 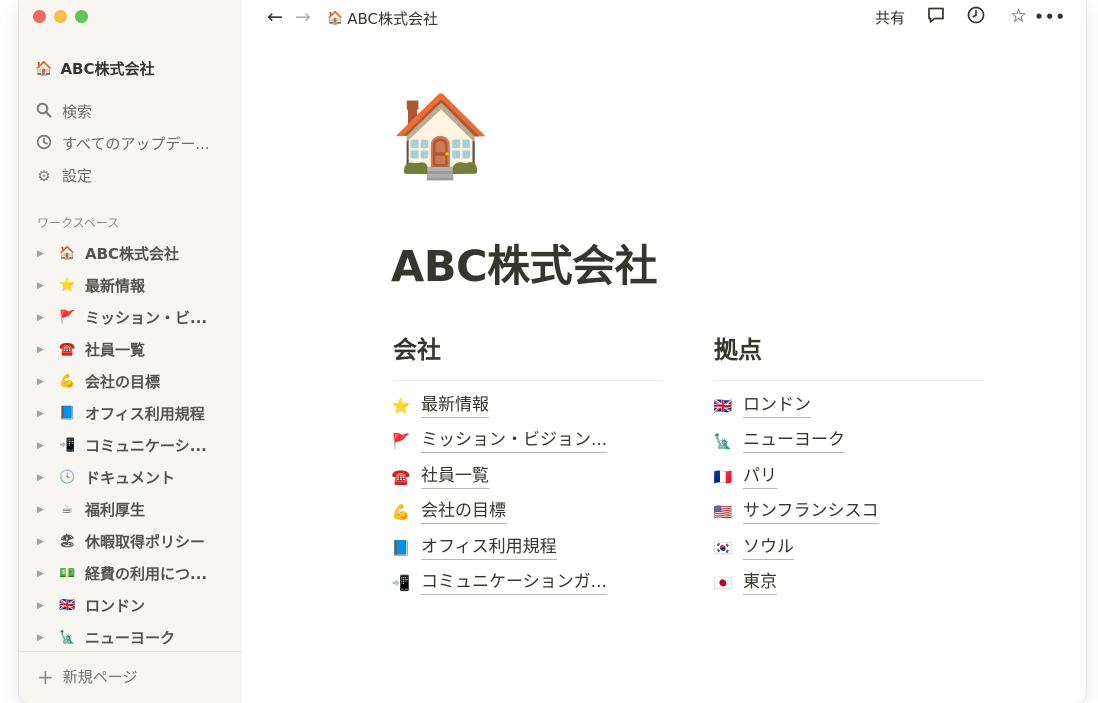 What do you see at coordinates (890, 17) in the screenshot?
I see `share-button: 共有` at bounding box center [890, 17].